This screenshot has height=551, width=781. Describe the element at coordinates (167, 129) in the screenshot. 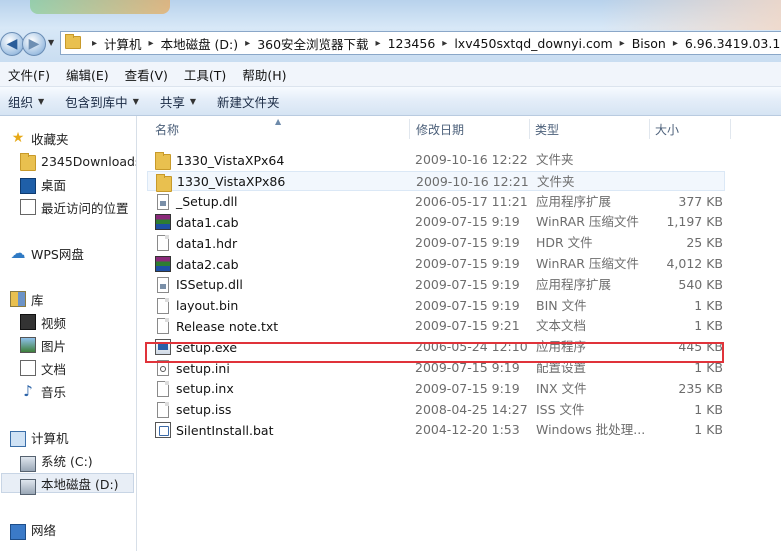

I see `column-label: 名称` at that location.